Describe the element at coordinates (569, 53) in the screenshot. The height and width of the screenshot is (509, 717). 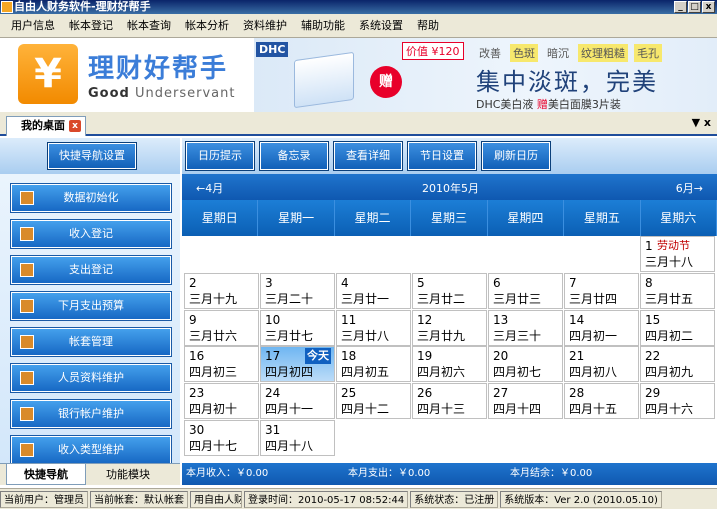
I see `ad-tags: 改善 色斑 暗沉 纹理粗糙 毛孔` at that location.